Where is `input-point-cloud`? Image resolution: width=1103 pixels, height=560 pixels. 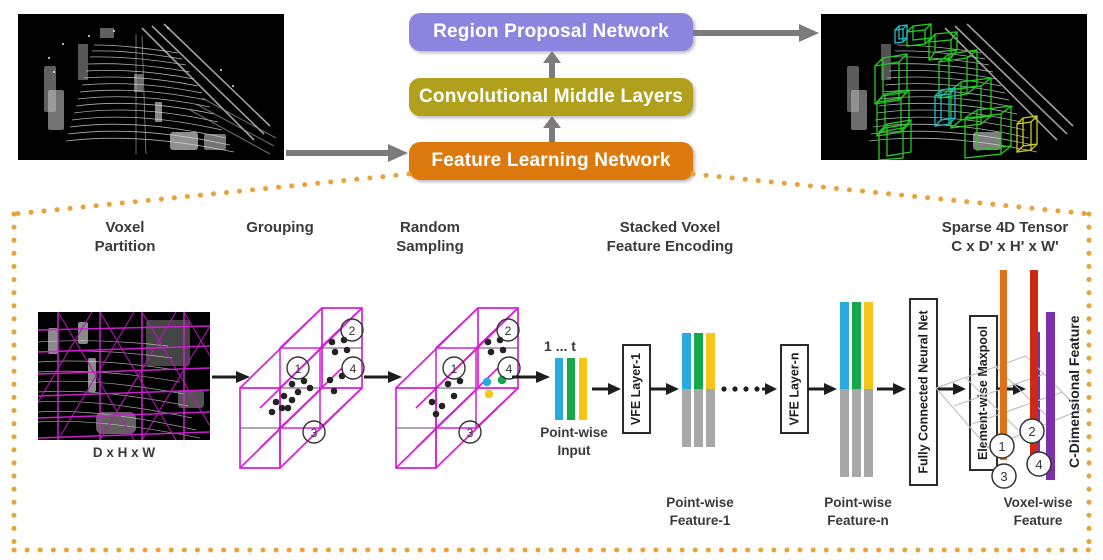 input-point-cloud is located at coordinates (151, 87).